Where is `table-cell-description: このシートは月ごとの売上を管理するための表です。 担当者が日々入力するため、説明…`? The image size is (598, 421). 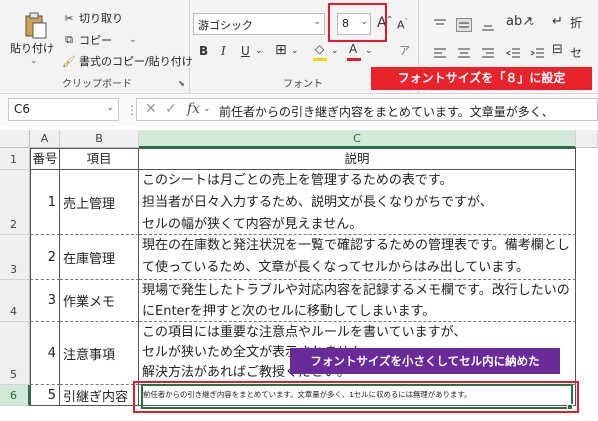 table-cell-description: このシートは月ごとの売上を管理するための表です。 担当者が日々入力するため、説明… is located at coordinates (357, 202).